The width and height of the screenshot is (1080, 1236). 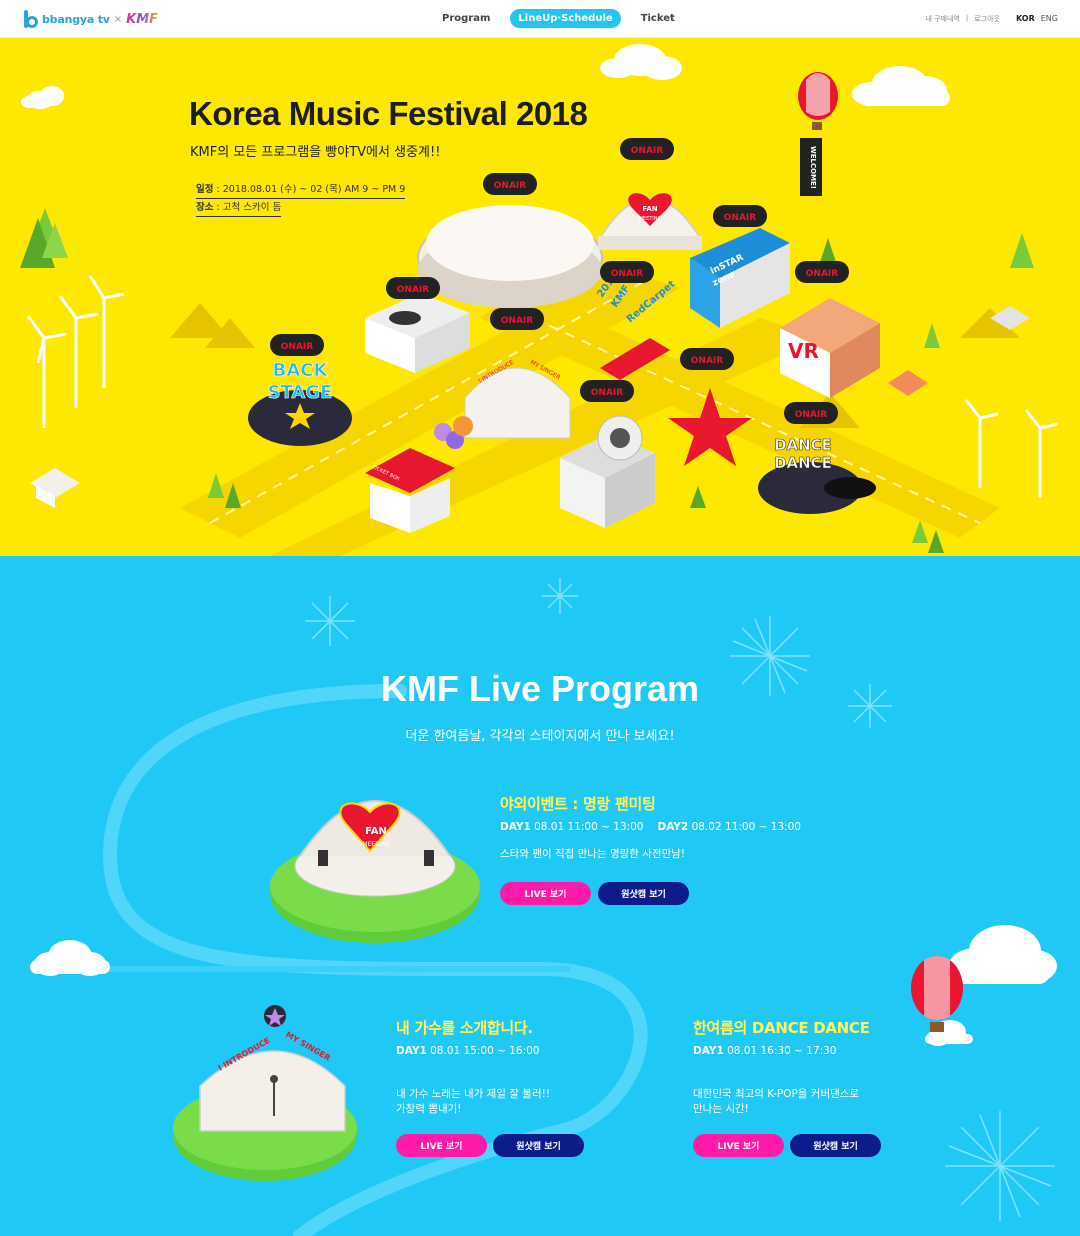 What do you see at coordinates (265, 1093) in the screenshot?
I see `singer-stage-illustration: I INTRODUCE MY SINGER` at bounding box center [265, 1093].